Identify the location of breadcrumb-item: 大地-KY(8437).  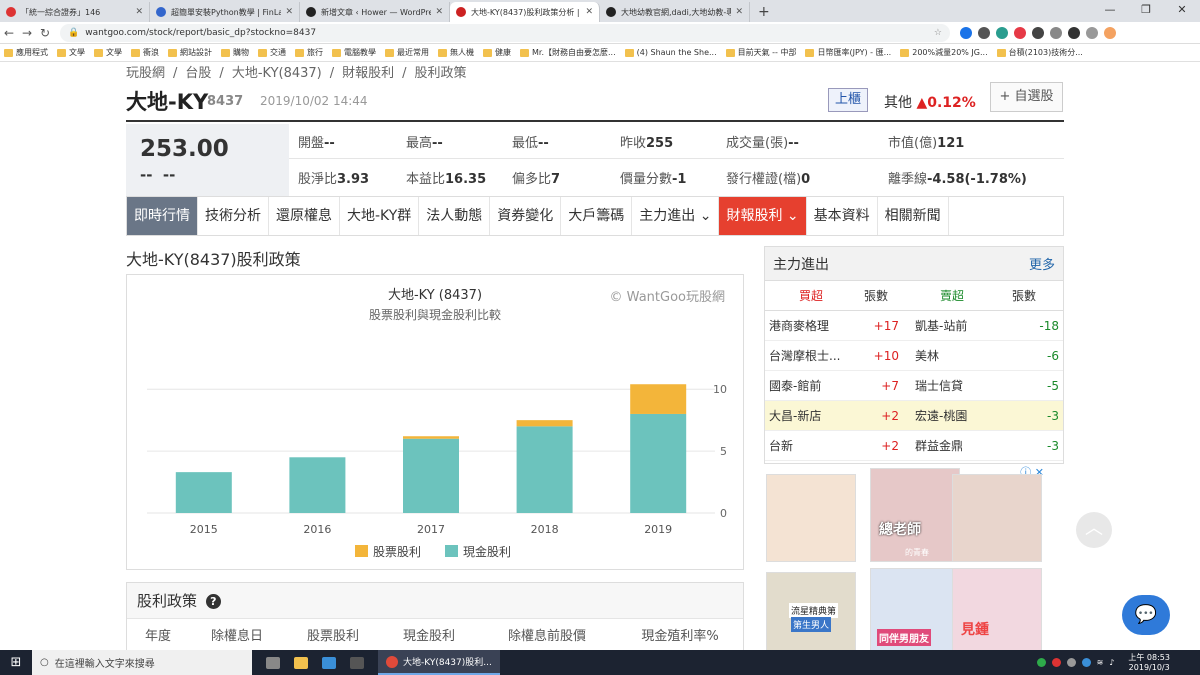
(277, 73).